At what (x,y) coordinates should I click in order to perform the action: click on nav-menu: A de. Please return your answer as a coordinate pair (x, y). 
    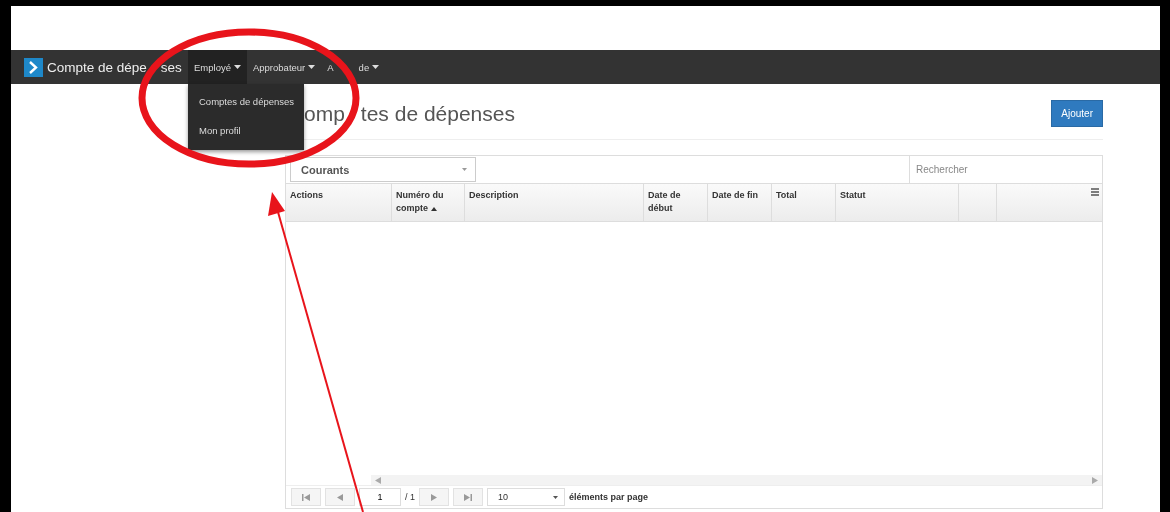
    Looking at the image, I should click on (353, 67).